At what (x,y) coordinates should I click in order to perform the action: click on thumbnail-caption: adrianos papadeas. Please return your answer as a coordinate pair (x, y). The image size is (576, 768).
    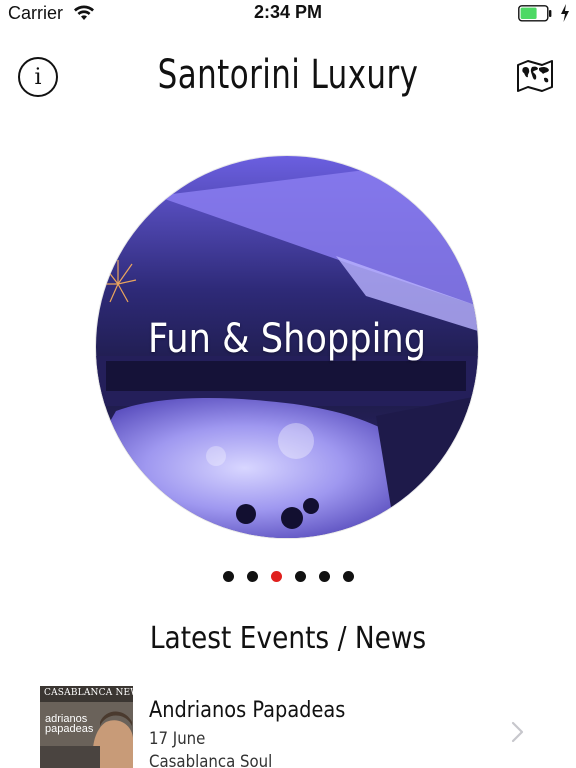
    Looking at the image, I should click on (69, 724).